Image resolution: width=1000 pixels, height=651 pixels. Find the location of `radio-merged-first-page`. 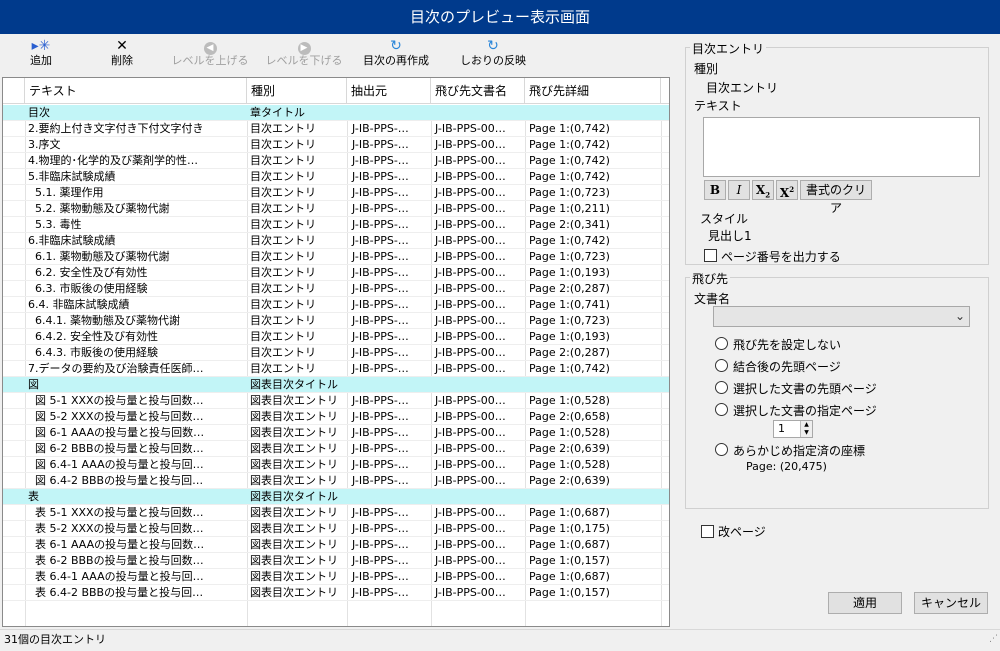

radio-merged-first-page is located at coordinates (721, 365).